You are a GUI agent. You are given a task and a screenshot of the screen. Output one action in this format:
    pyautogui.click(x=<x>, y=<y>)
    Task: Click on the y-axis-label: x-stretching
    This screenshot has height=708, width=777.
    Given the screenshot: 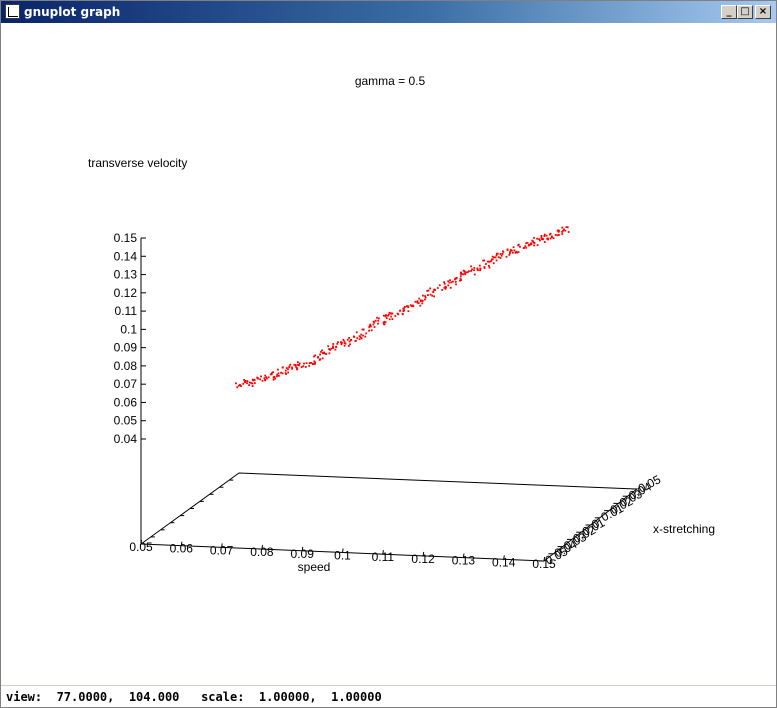 What is the action you would take?
    pyautogui.click(x=684, y=529)
    